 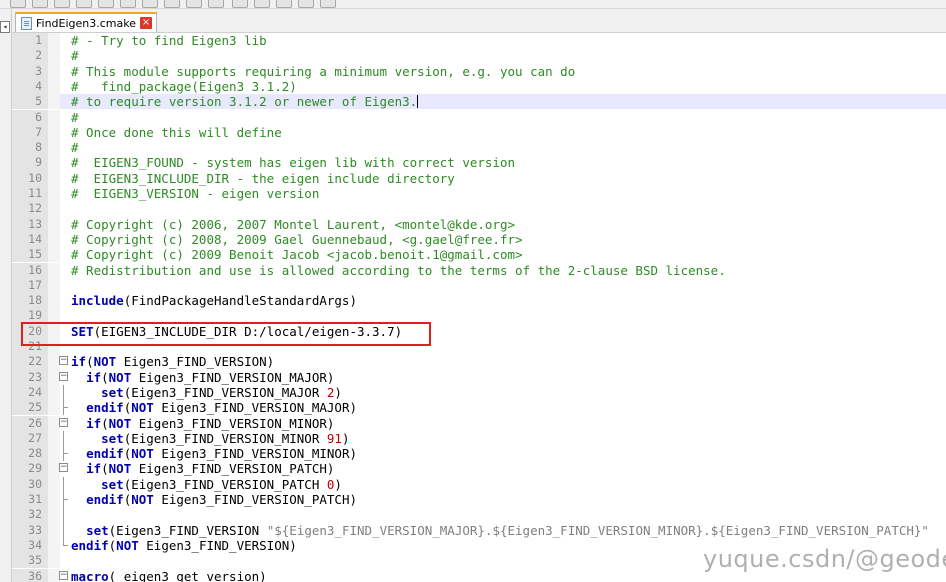 I want to click on fold-guide, so click(x=63, y=392).